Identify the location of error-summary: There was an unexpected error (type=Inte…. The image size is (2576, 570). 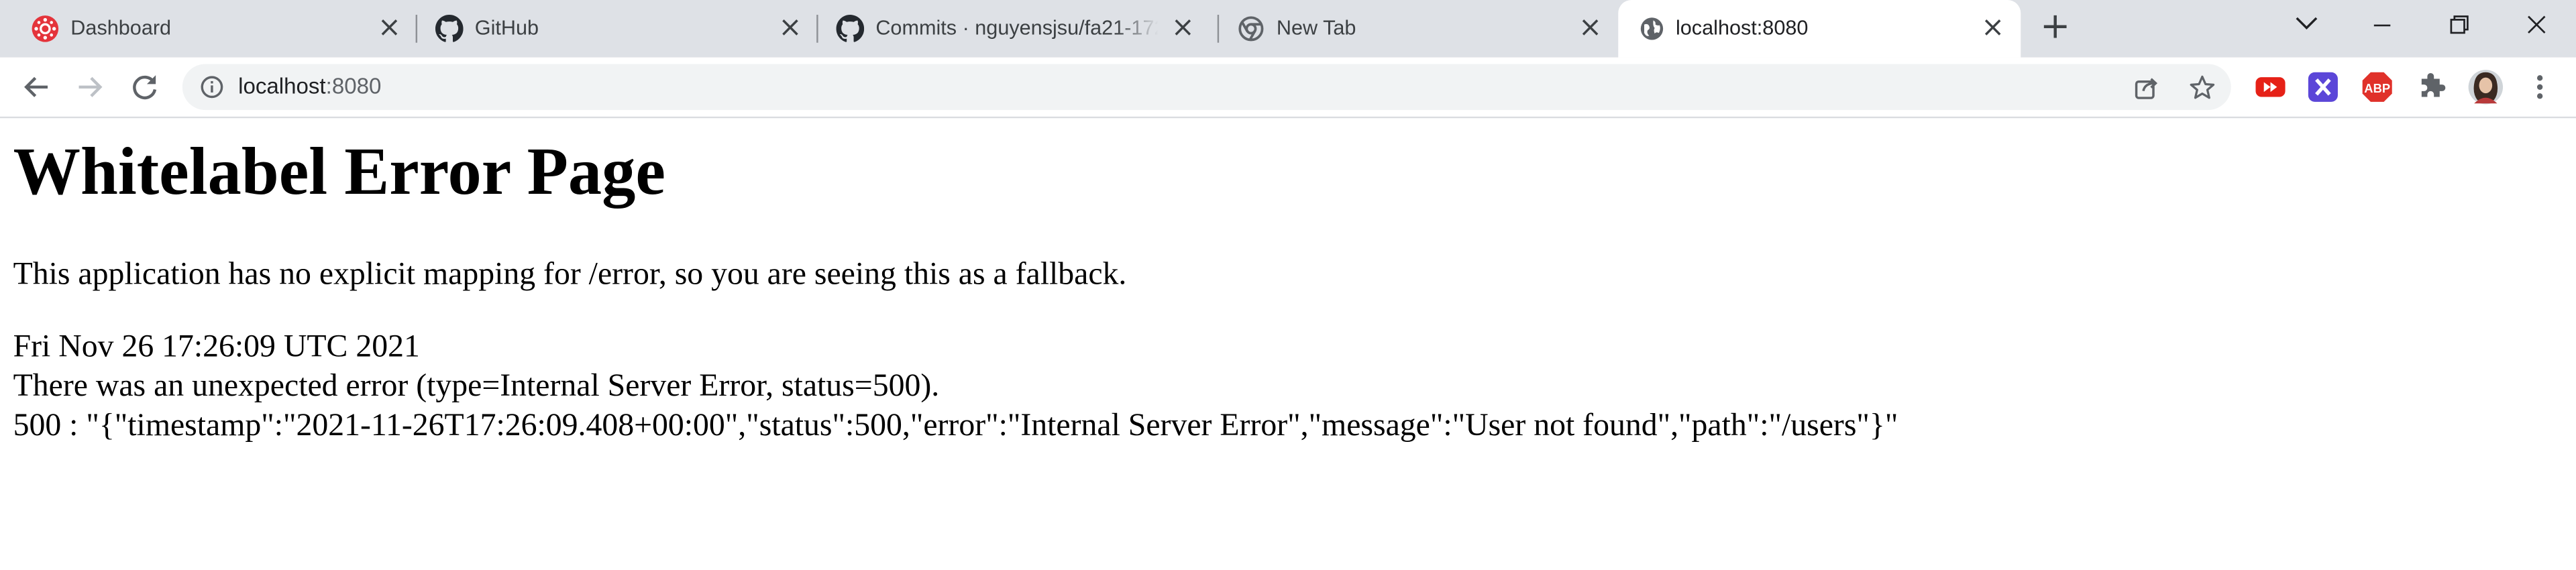
(476, 386).